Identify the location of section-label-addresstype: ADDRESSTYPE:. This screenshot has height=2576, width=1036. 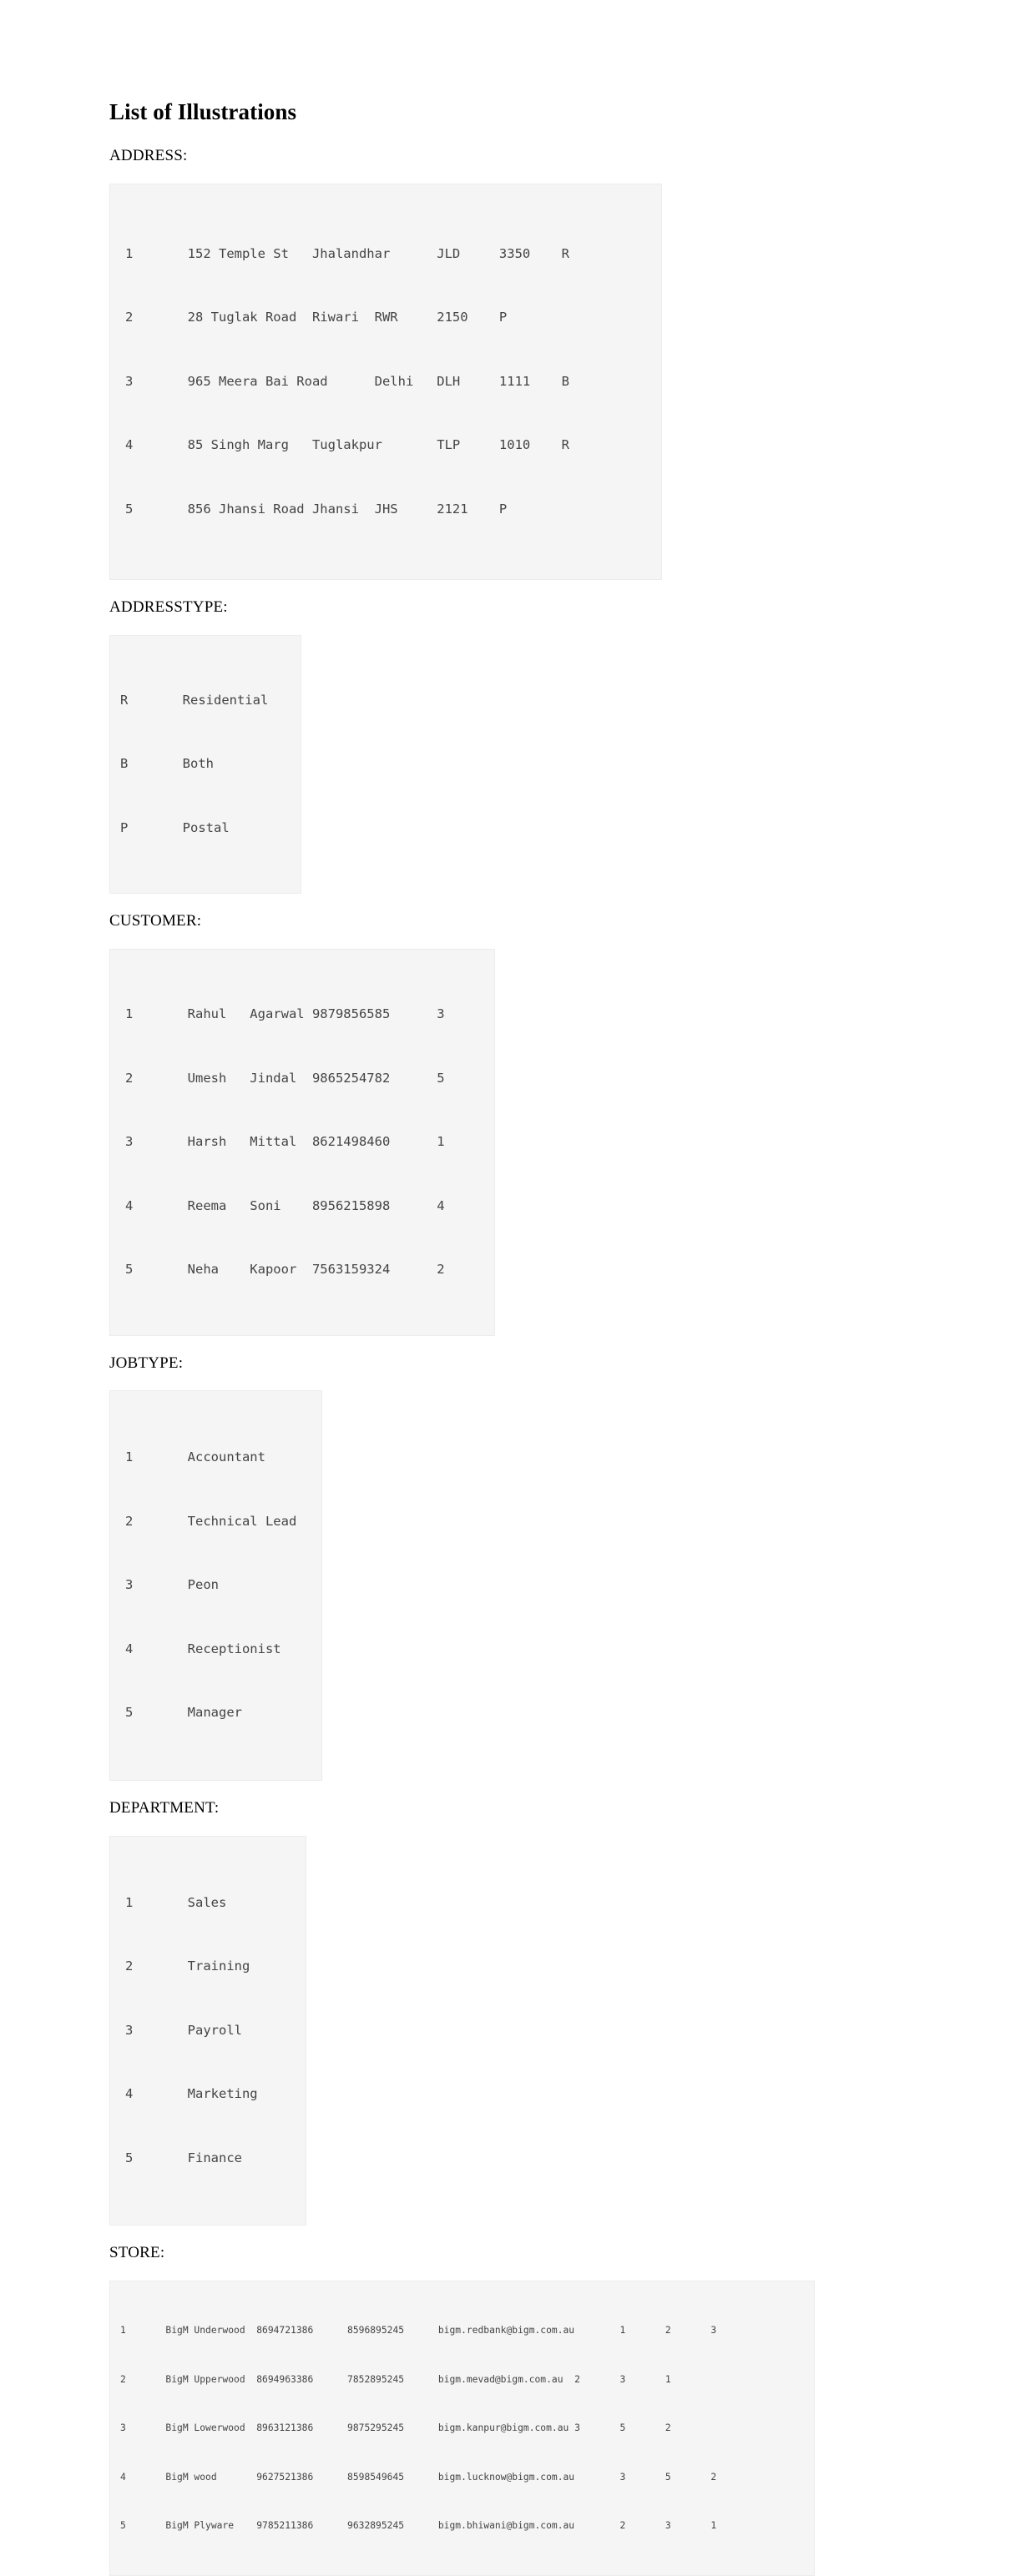
(168, 607).